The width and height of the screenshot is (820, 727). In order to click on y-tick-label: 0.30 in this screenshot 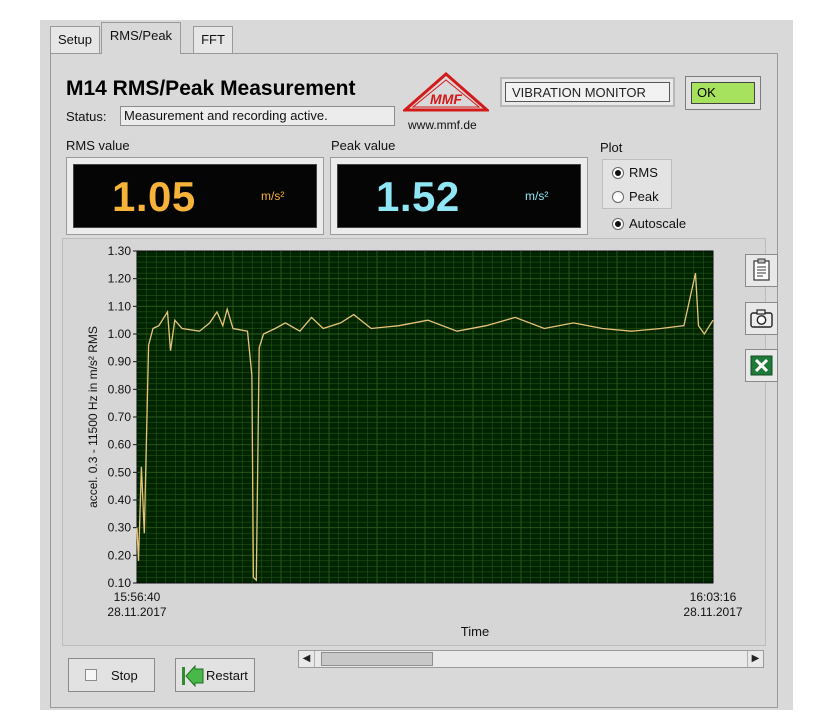, I will do `click(120, 528)`.